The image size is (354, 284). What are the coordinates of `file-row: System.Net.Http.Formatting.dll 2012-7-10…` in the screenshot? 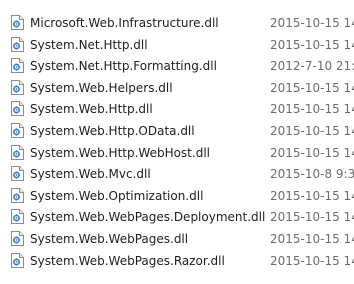 It's located at (177, 66).